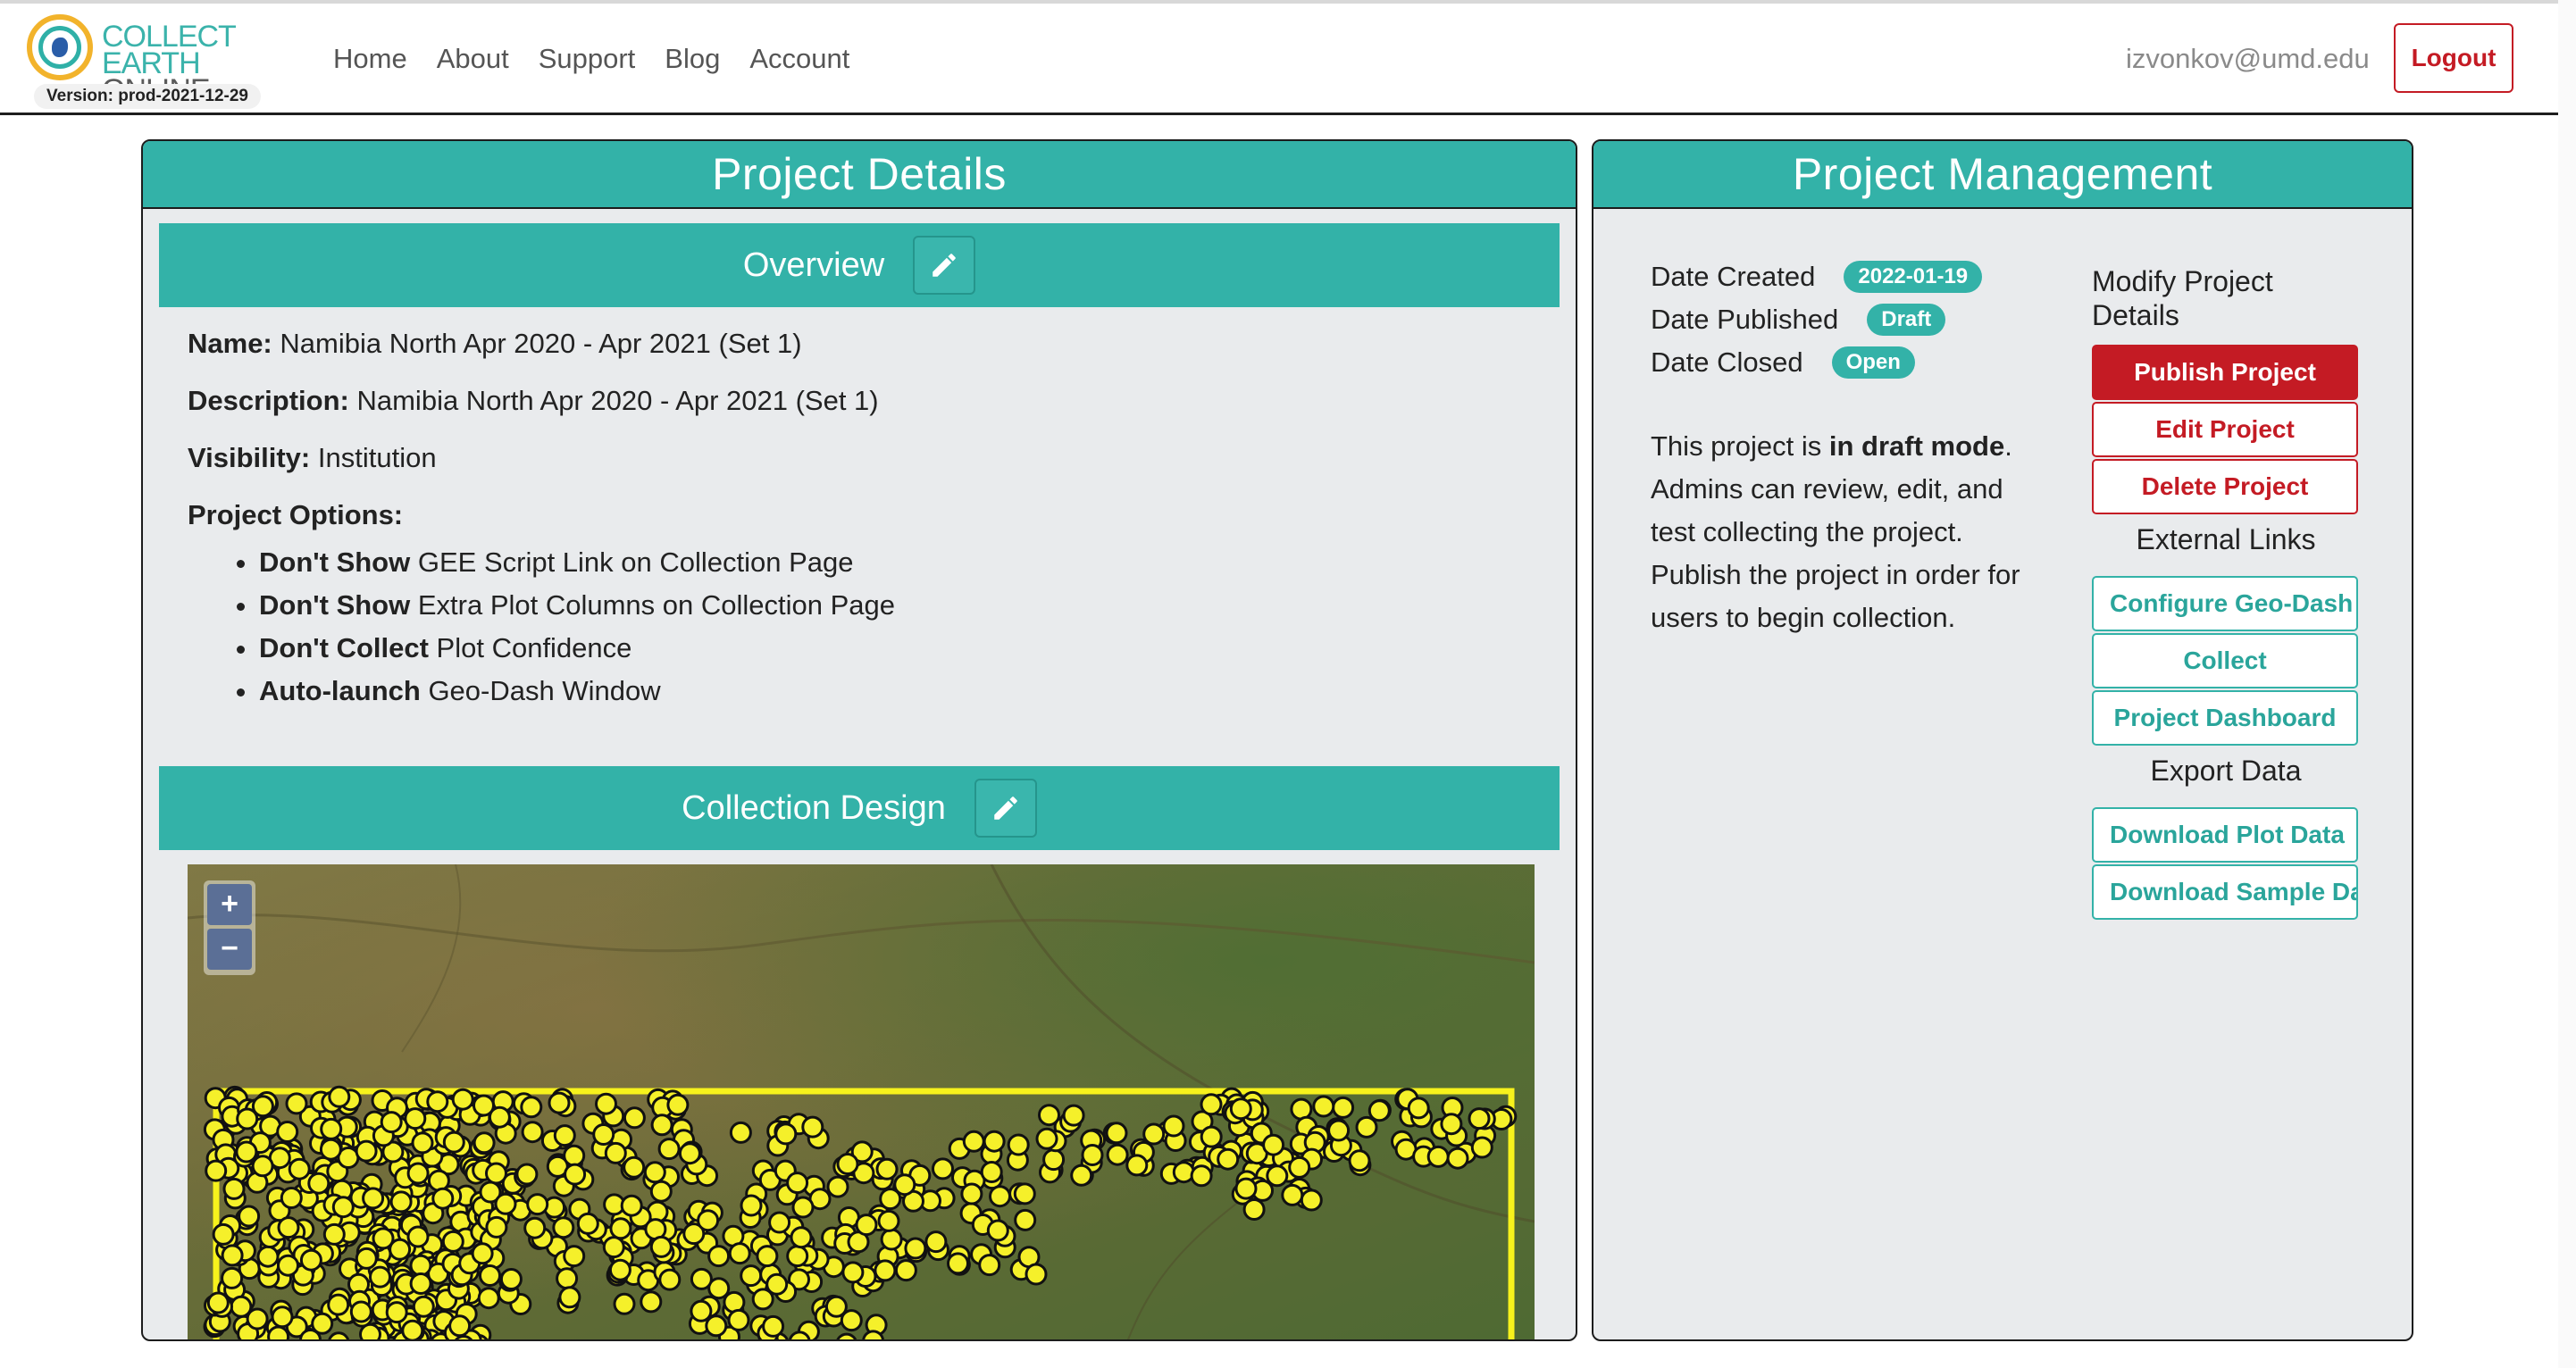  Describe the element at coordinates (2225, 430) in the screenshot. I see `edit-project-button: Edit Project` at that location.